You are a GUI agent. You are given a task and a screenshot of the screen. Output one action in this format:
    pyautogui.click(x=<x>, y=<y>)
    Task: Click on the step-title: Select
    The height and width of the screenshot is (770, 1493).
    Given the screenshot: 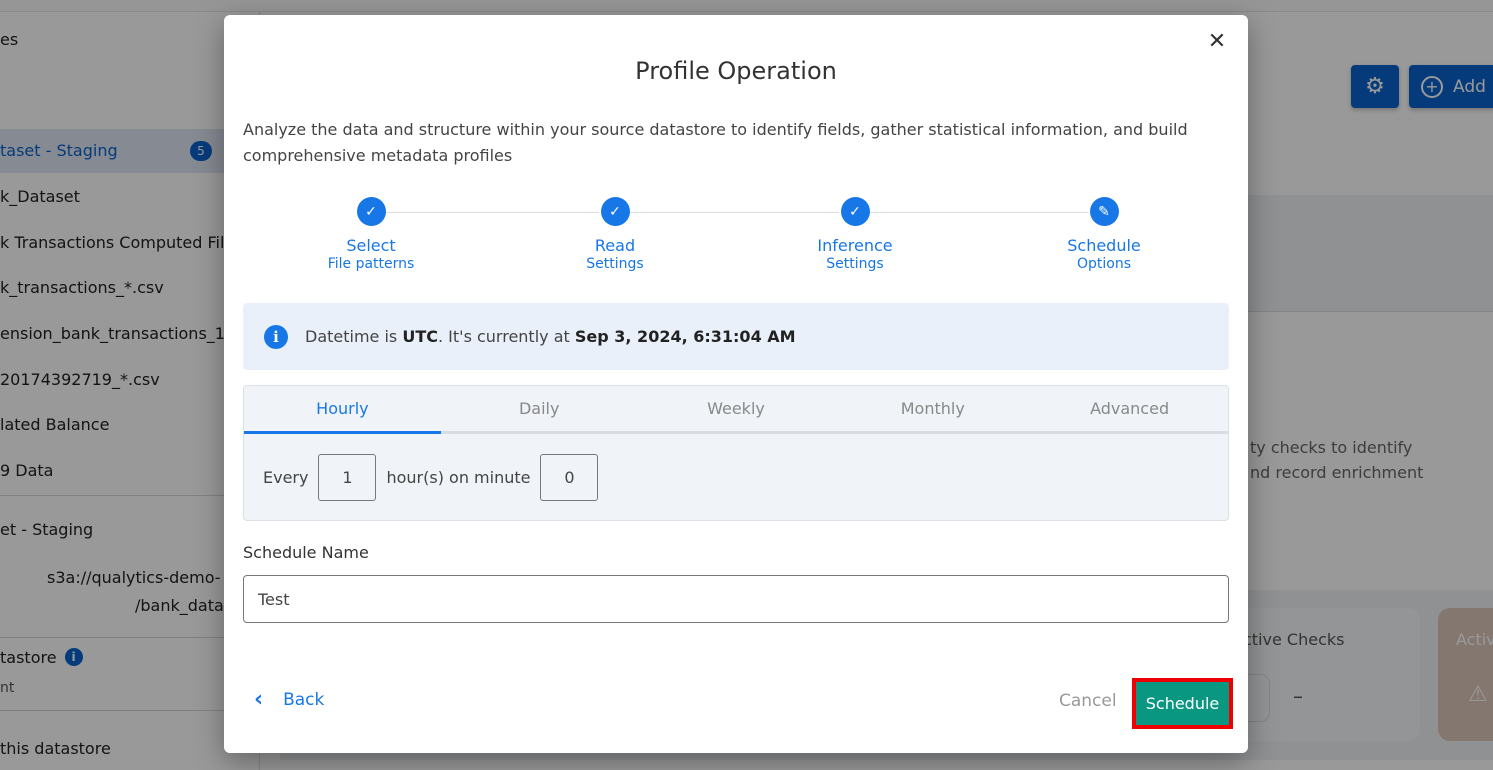 What is the action you would take?
    pyautogui.click(x=371, y=245)
    